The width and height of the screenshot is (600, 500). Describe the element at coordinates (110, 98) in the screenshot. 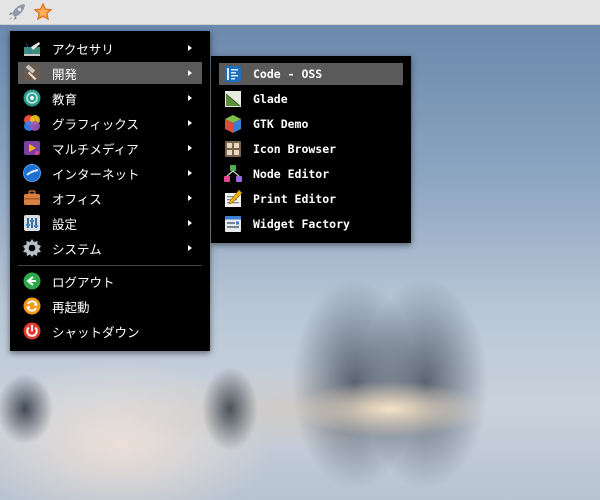

I see `menu-item-education: 教育` at that location.